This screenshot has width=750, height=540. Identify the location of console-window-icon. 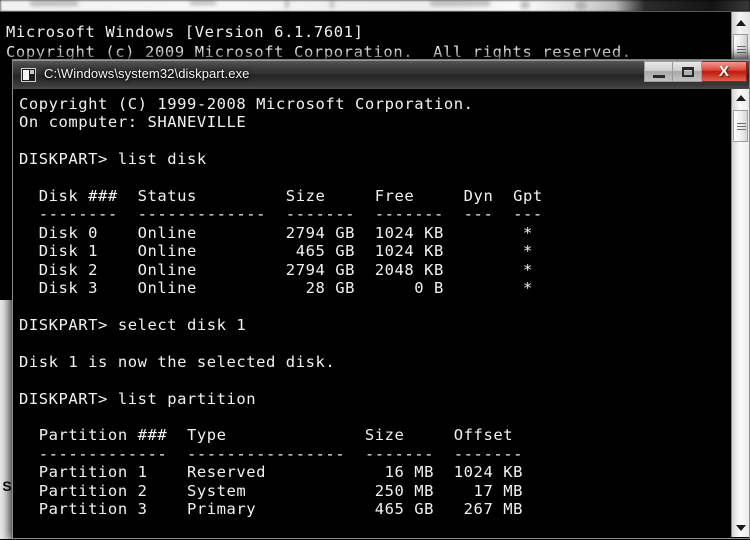
(28, 75).